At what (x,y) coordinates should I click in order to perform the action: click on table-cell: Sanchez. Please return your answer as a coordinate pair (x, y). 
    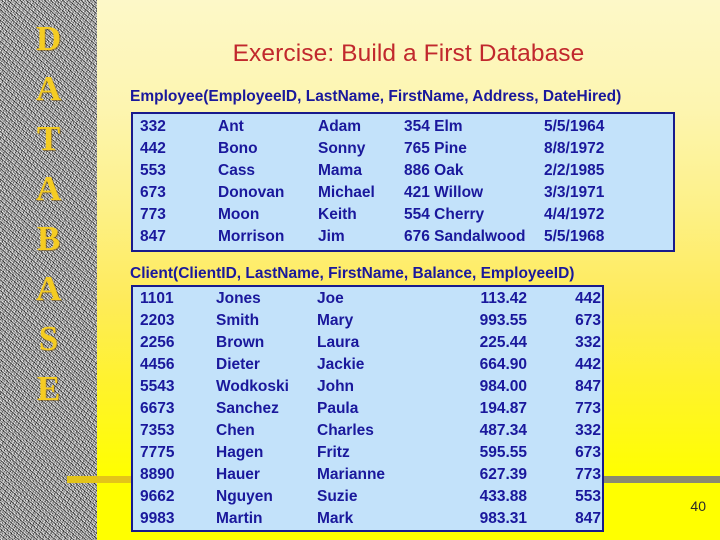
    Looking at the image, I should click on (247, 408).